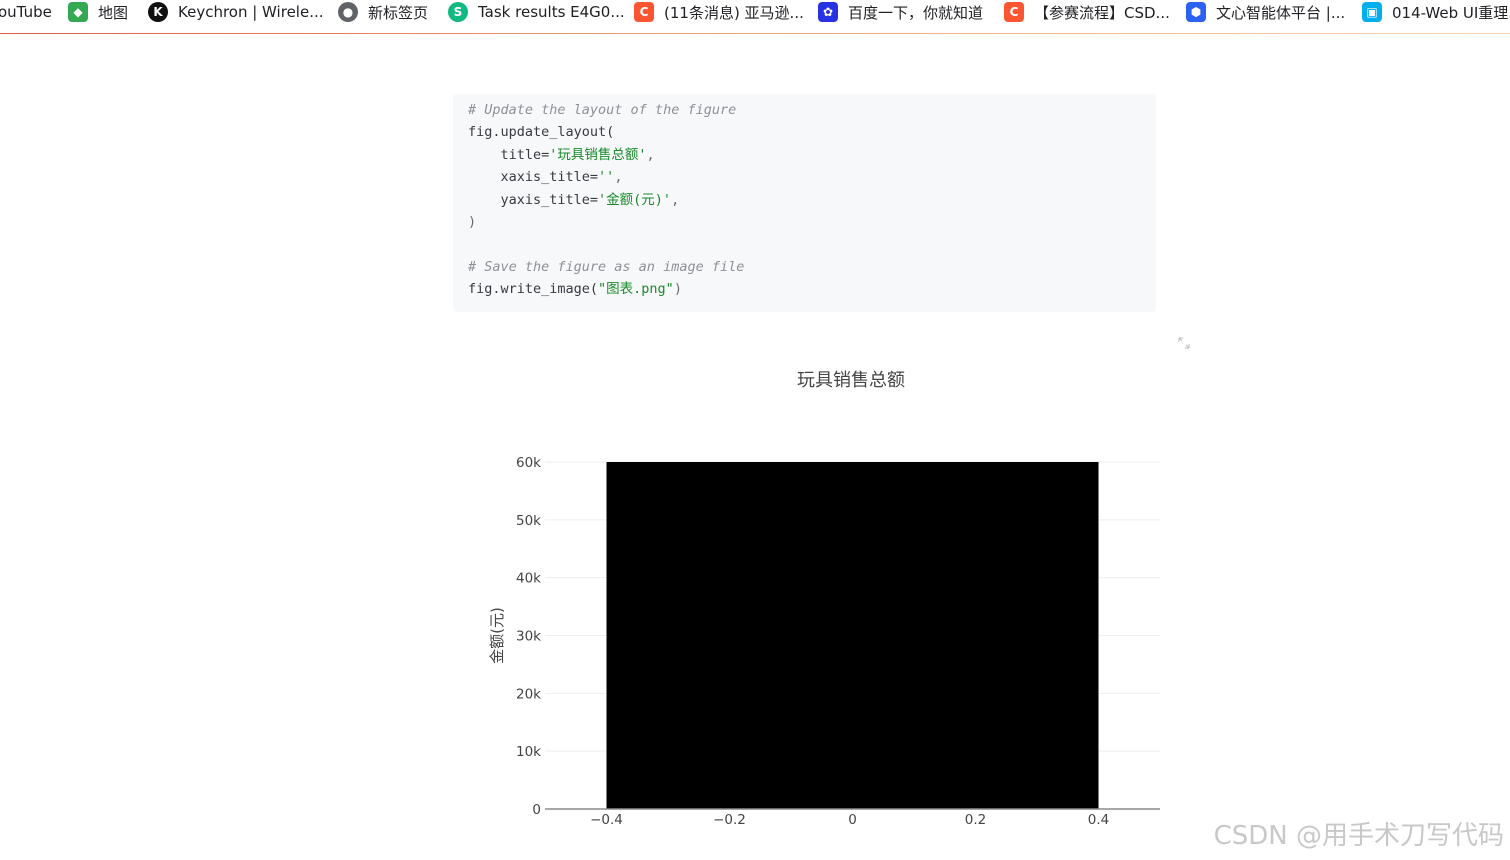 The height and width of the screenshot is (860, 1510). I want to click on globe-icon: ●, so click(348, 12).